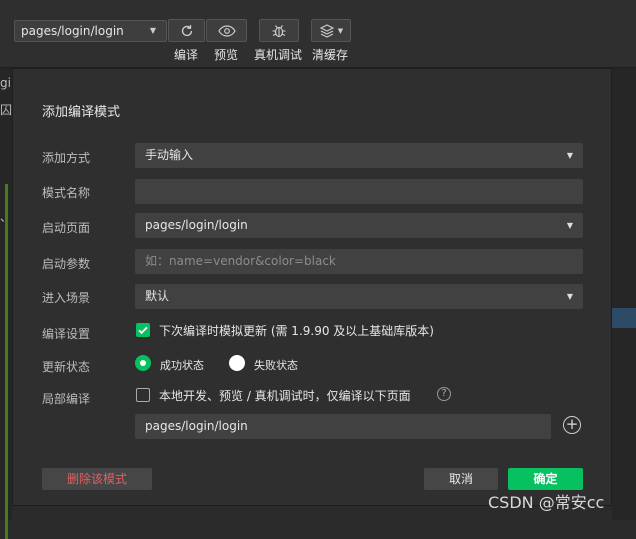 This screenshot has height=539, width=636. I want to click on simulate-update-text: 下次编译时模拟更新 (需 1.9.90 及以上基础库版本), so click(296, 331).